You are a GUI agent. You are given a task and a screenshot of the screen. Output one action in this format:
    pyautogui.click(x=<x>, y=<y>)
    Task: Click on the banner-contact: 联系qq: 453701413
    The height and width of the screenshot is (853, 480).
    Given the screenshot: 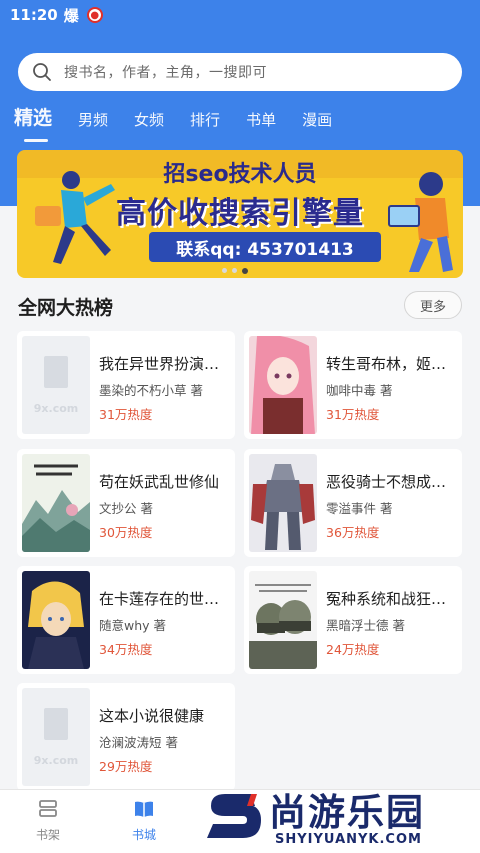 What is the action you would take?
    pyautogui.click(x=265, y=247)
    